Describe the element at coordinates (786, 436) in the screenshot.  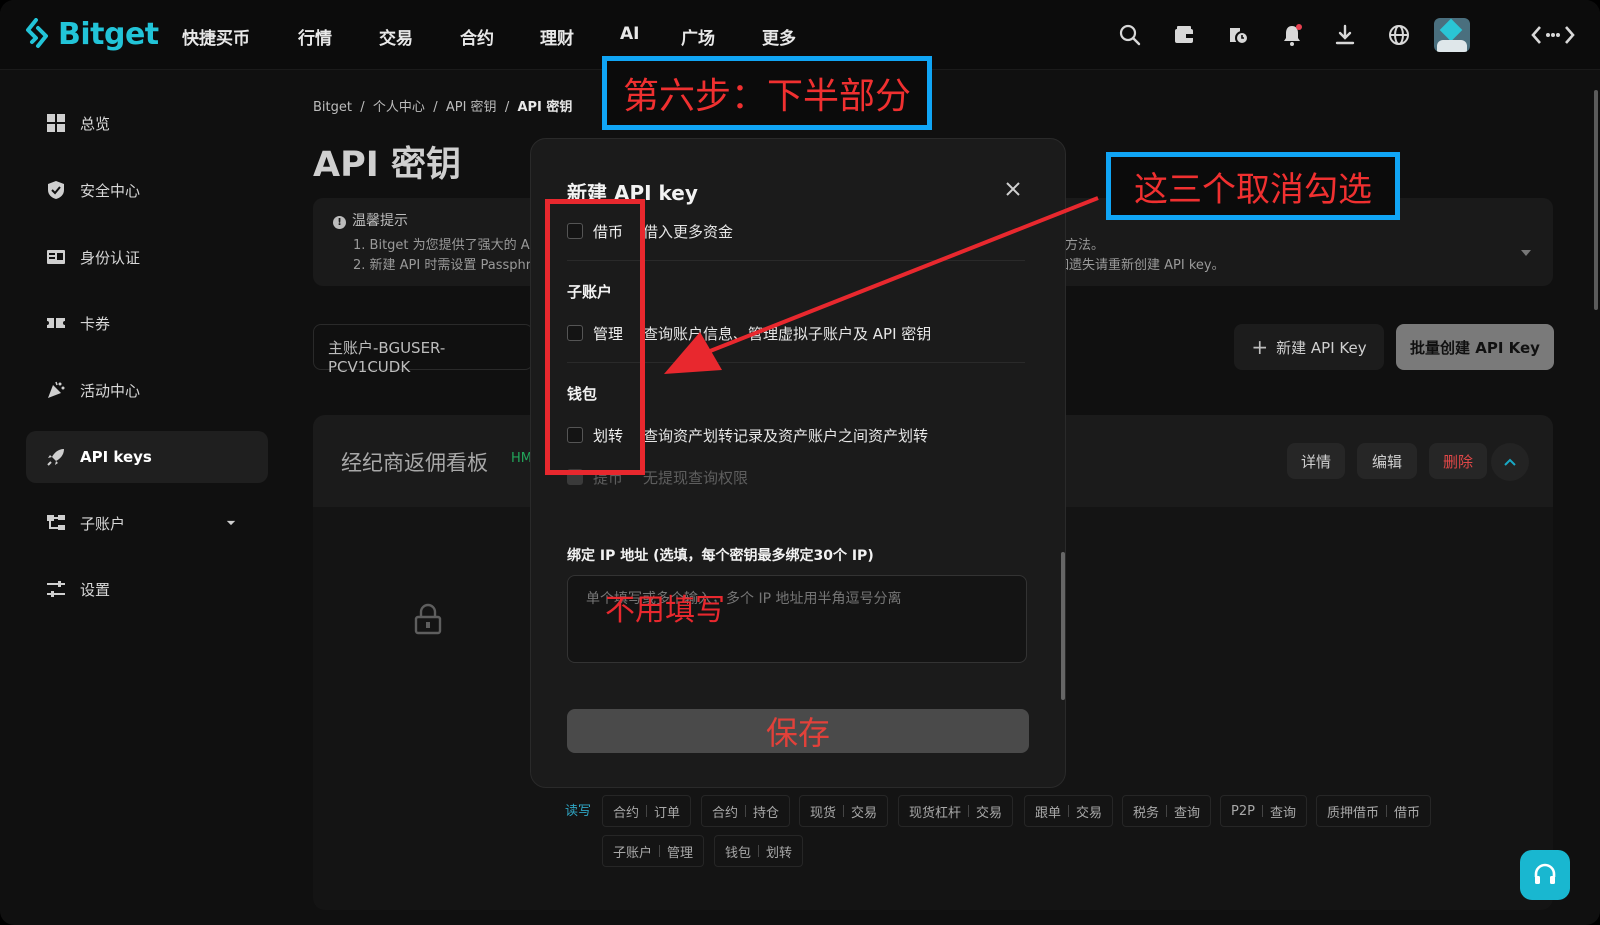
I see `transfer-description: 查询资产划转记录及资产账户之间资产划转` at that location.